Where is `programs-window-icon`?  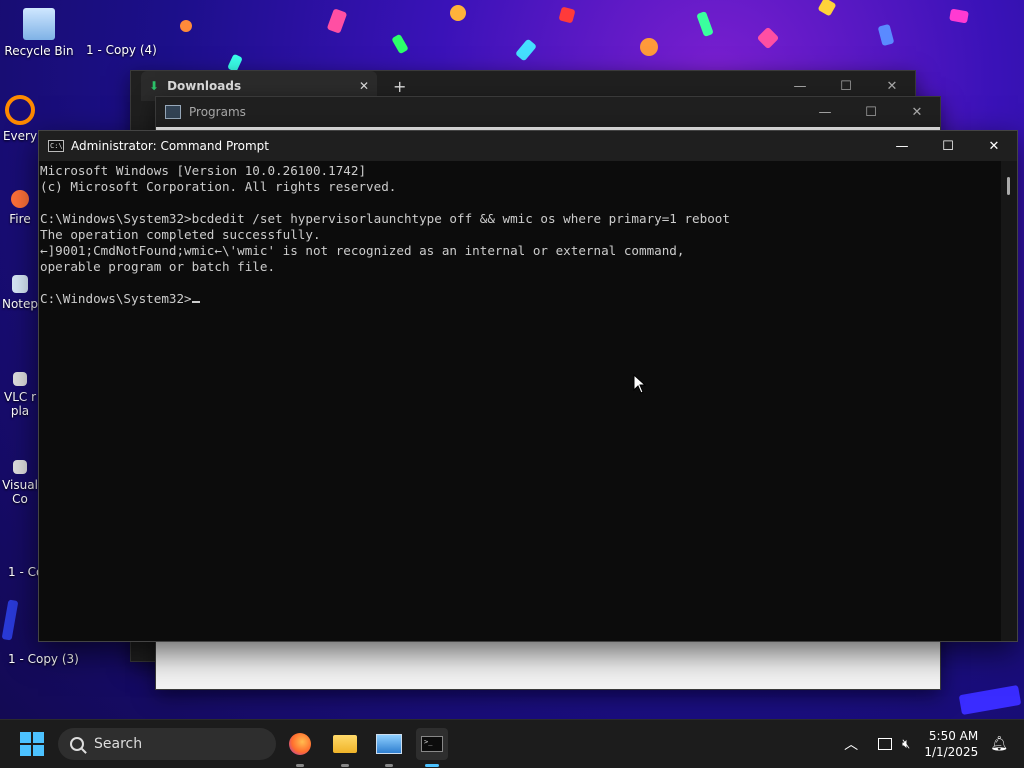
programs-window-icon is located at coordinates (173, 112).